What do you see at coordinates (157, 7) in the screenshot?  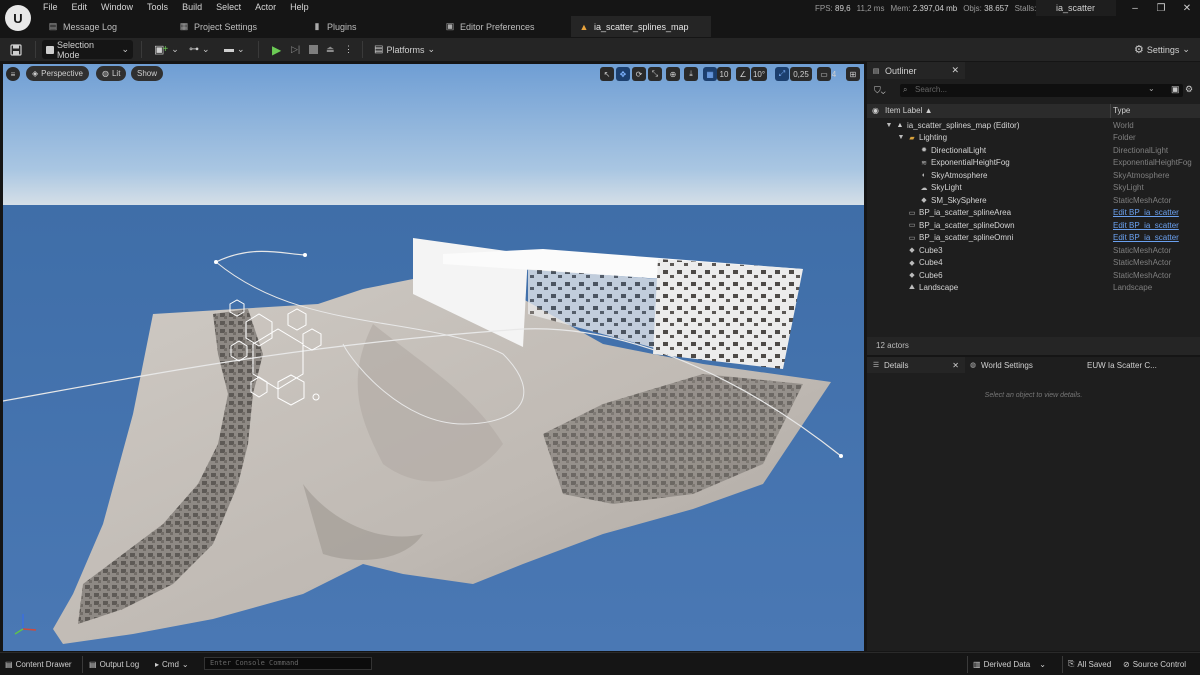 I see `menu-tools: Tools` at bounding box center [157, 7].